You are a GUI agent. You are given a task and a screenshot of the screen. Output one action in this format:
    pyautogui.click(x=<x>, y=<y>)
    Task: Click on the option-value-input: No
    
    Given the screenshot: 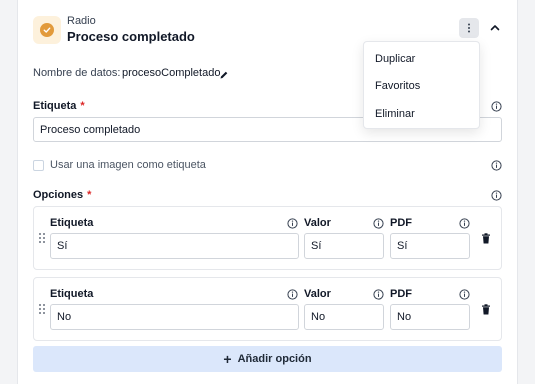 What is the action you would take?
    pyautogui.click(x=344, y=317)
    